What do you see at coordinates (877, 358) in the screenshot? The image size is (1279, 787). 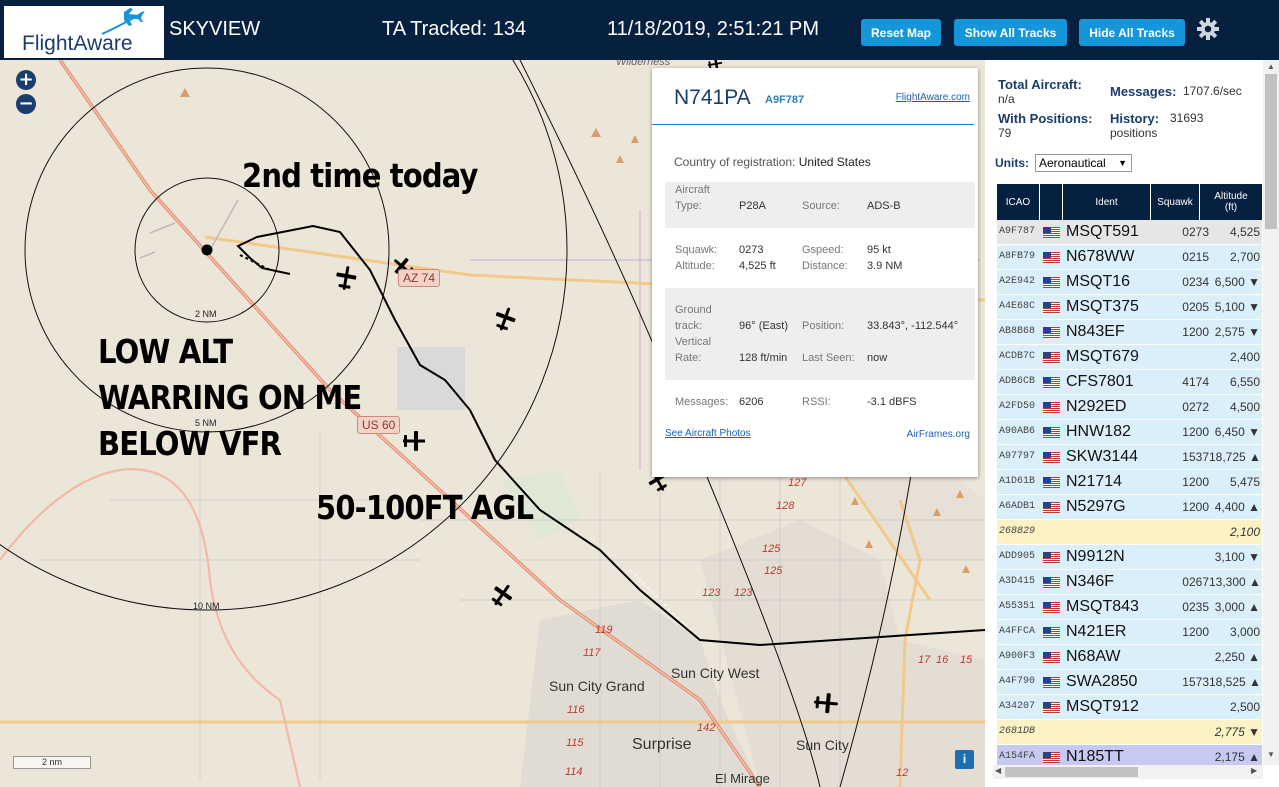 I see `lastseen-value: now` at bounding box center [877, 358].